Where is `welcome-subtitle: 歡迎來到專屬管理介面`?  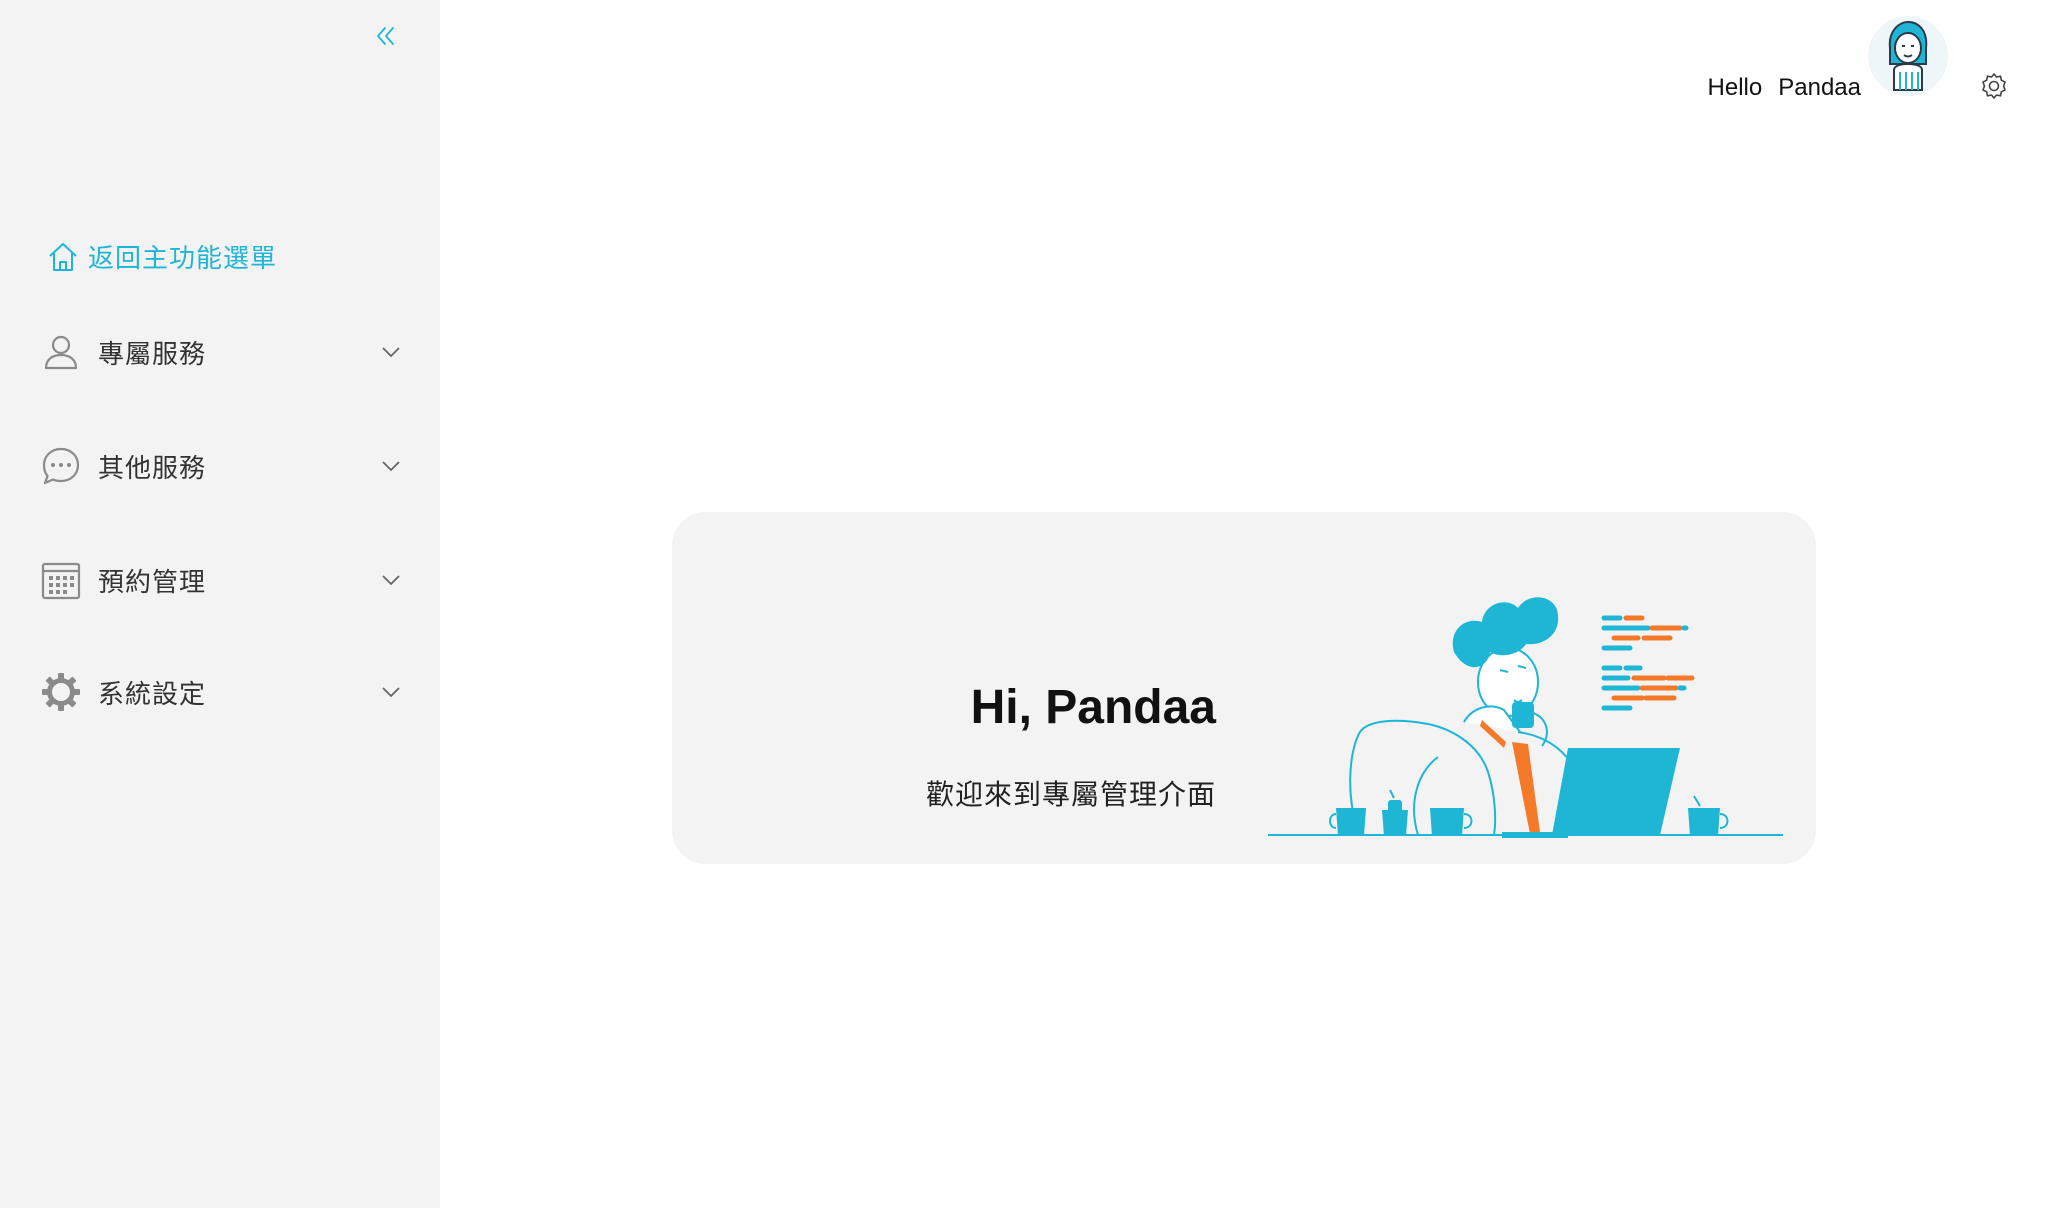 welcome-subtitle: 歡迎來到專屬管理介面 is located at coordinates (1070, 794).